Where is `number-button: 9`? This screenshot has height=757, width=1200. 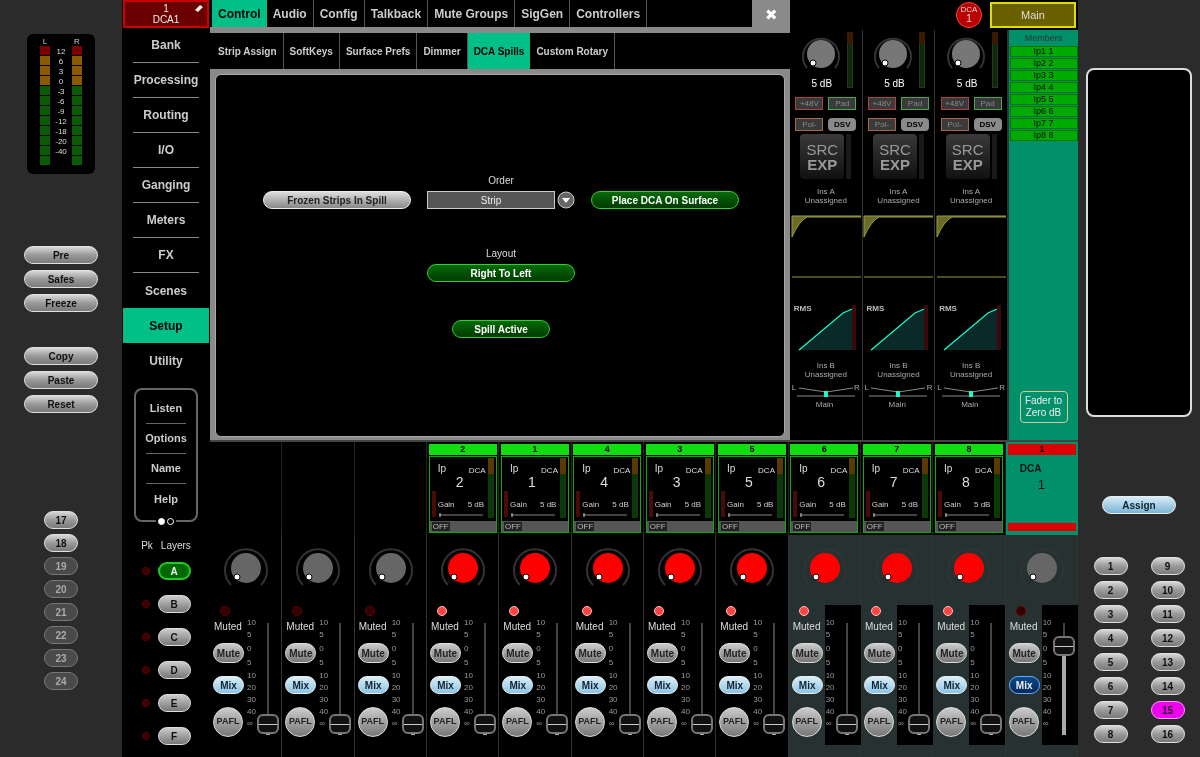 number-button: 9 is located at coordinates (1167, 566).